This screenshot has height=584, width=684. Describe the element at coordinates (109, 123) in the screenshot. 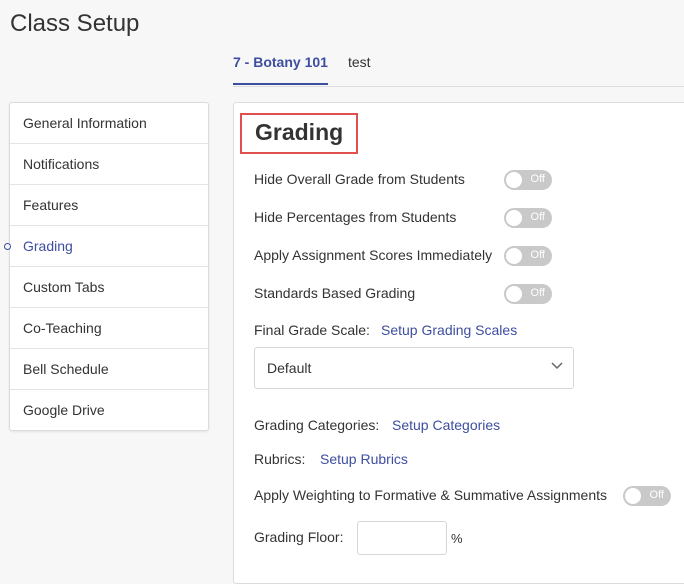

I see `sidebar-item-general-information: General Information` at that location.